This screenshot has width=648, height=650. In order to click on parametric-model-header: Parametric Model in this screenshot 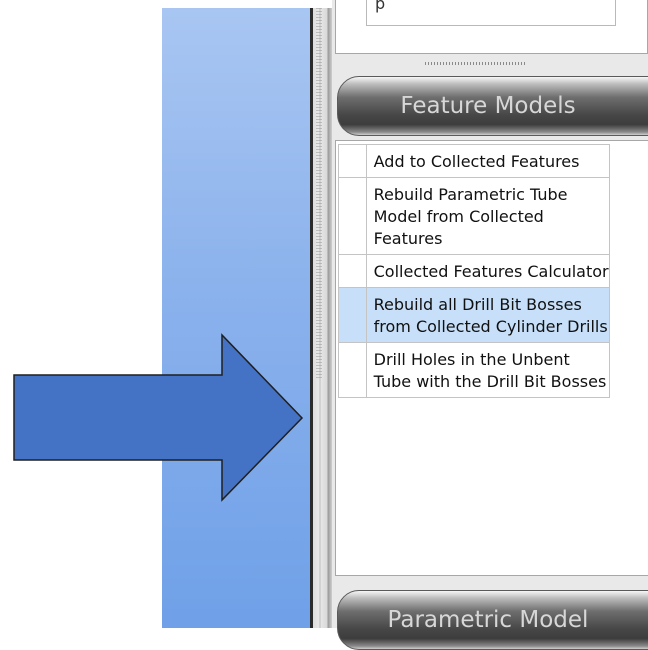, I will do `click(492, 620)`.